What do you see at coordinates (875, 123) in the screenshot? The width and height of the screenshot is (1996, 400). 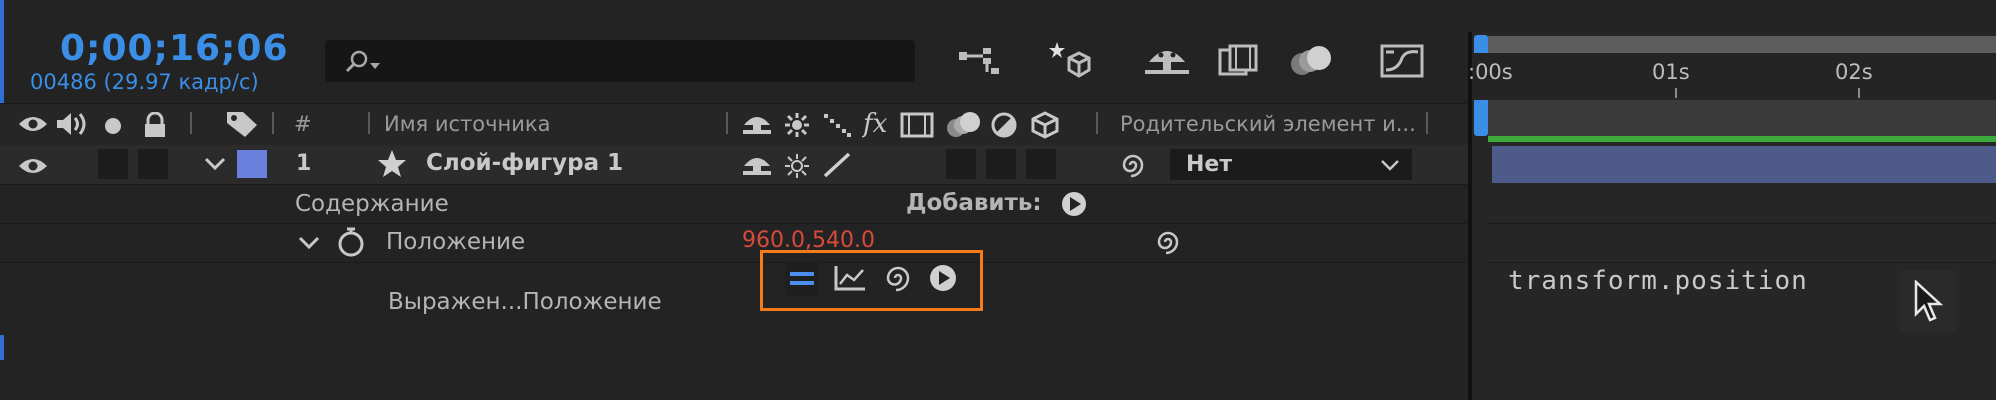 I see `svg-text: fx` at bounding box center [875, 123].